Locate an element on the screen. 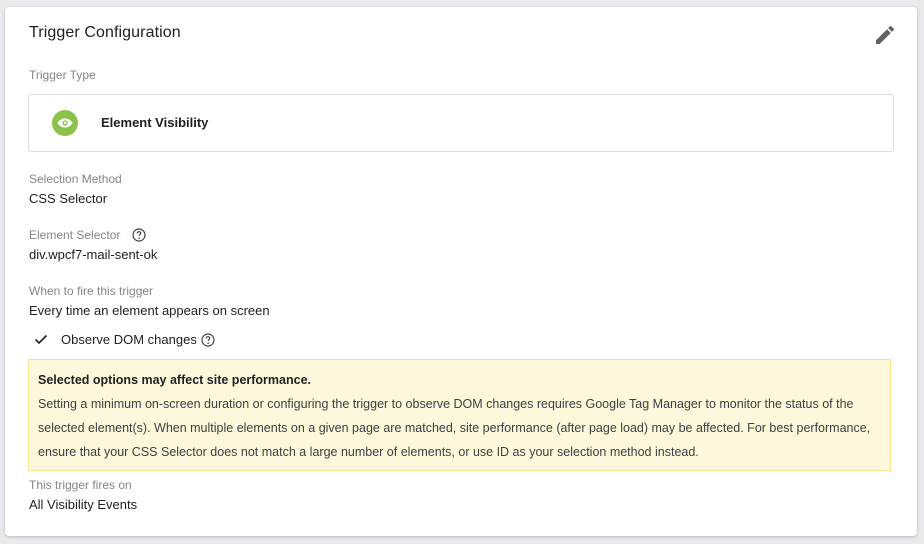 The image size is (924, 544). trigger-type-icon-badge is located at coordinates (65, 123).